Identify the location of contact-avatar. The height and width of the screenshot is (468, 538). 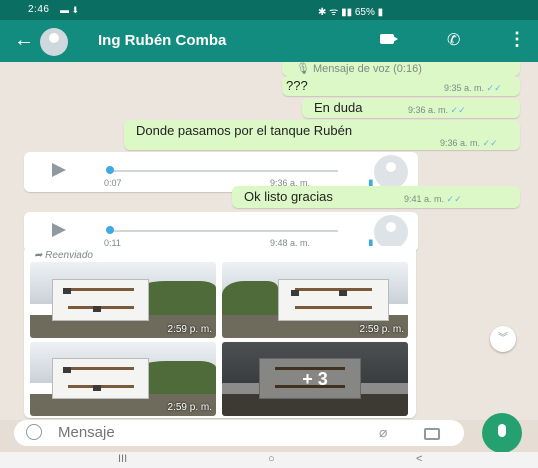
(54, 42).